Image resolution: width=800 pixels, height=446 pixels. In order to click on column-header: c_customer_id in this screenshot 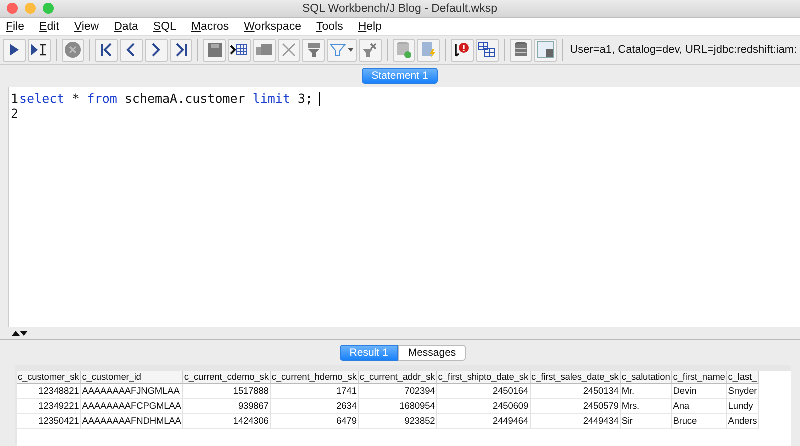, I will do `click(132, 377)`.